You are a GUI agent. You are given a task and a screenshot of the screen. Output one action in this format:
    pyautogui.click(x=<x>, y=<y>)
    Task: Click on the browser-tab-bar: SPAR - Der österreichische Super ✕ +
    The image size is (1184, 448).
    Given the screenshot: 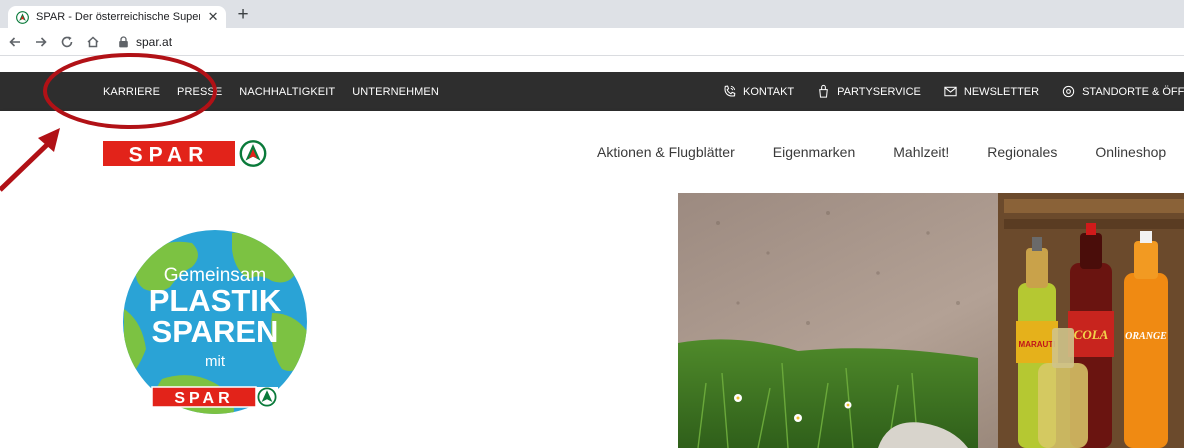 What is the action you would take?
    pyautogui.click(x=592, y=14)
    